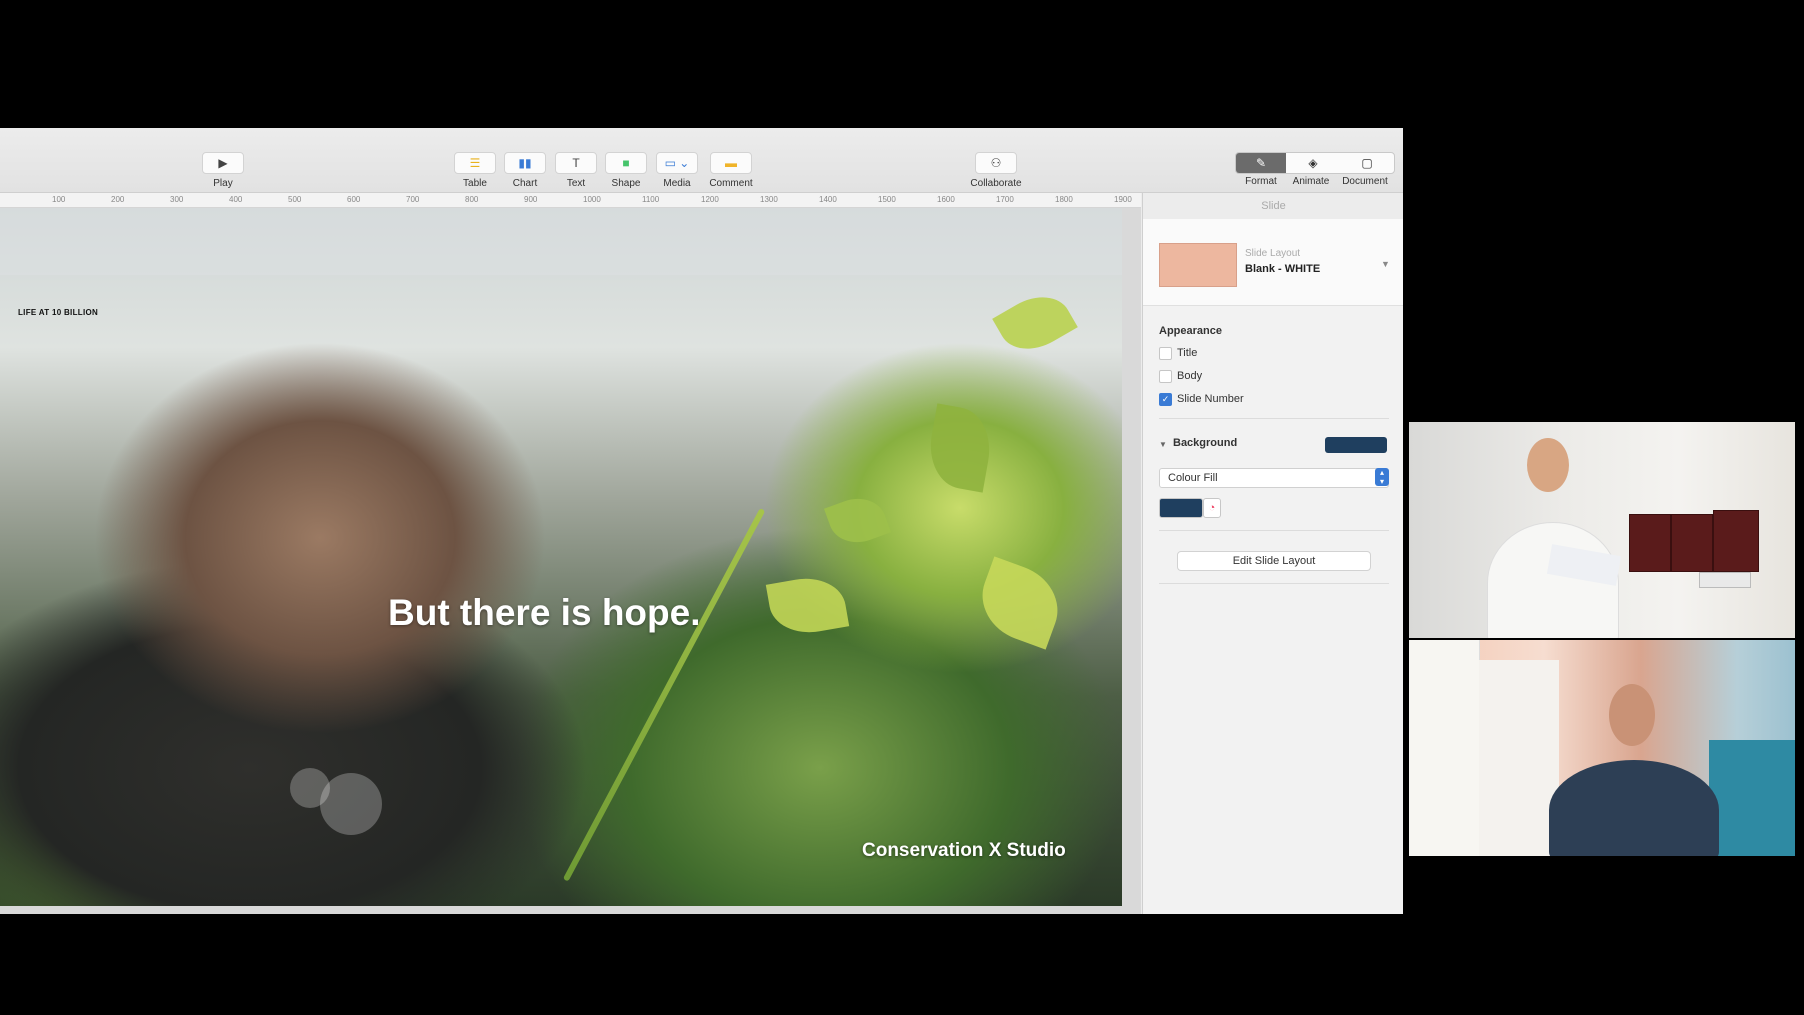  I want to click on appearance-heading: Appearance, so click(1190, 331).